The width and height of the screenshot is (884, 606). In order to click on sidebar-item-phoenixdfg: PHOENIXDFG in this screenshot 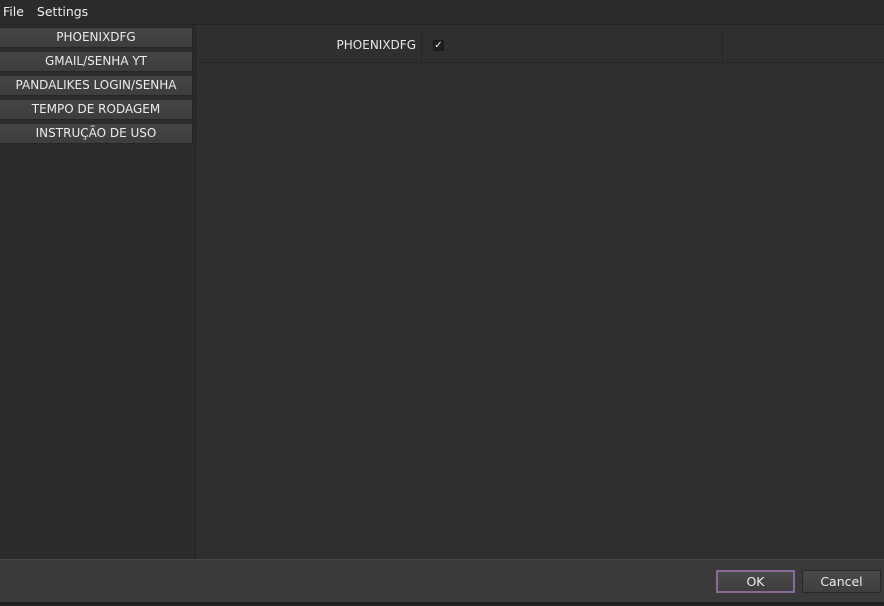, I will do `click(96, 37)`.